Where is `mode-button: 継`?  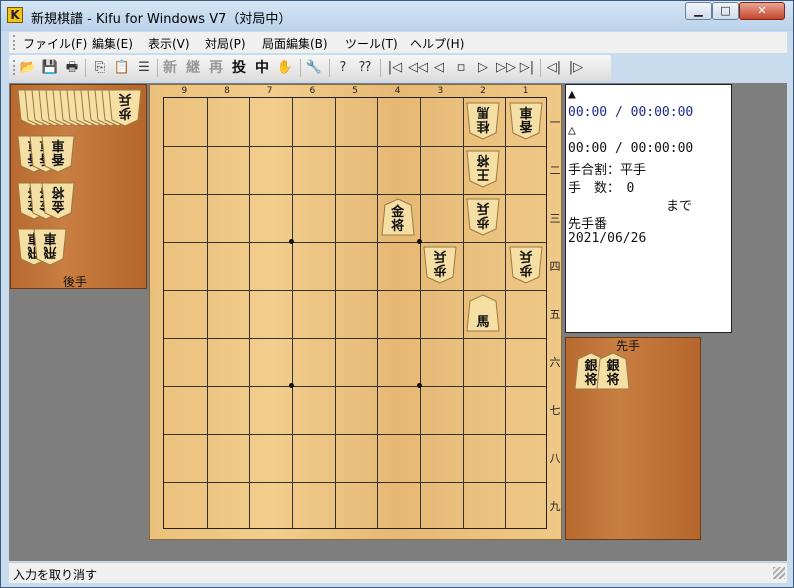 mode-button: 継 is located at coordinates (193, 68).